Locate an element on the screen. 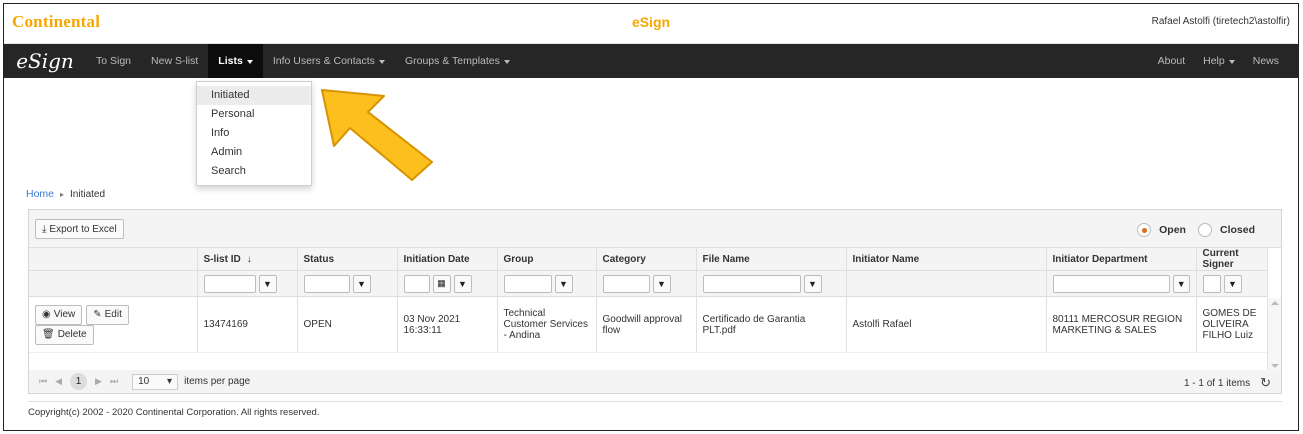 This screenshot has height=434, width=1303. page-size-select: 10 ▾ is located at coordinates (155, 381).